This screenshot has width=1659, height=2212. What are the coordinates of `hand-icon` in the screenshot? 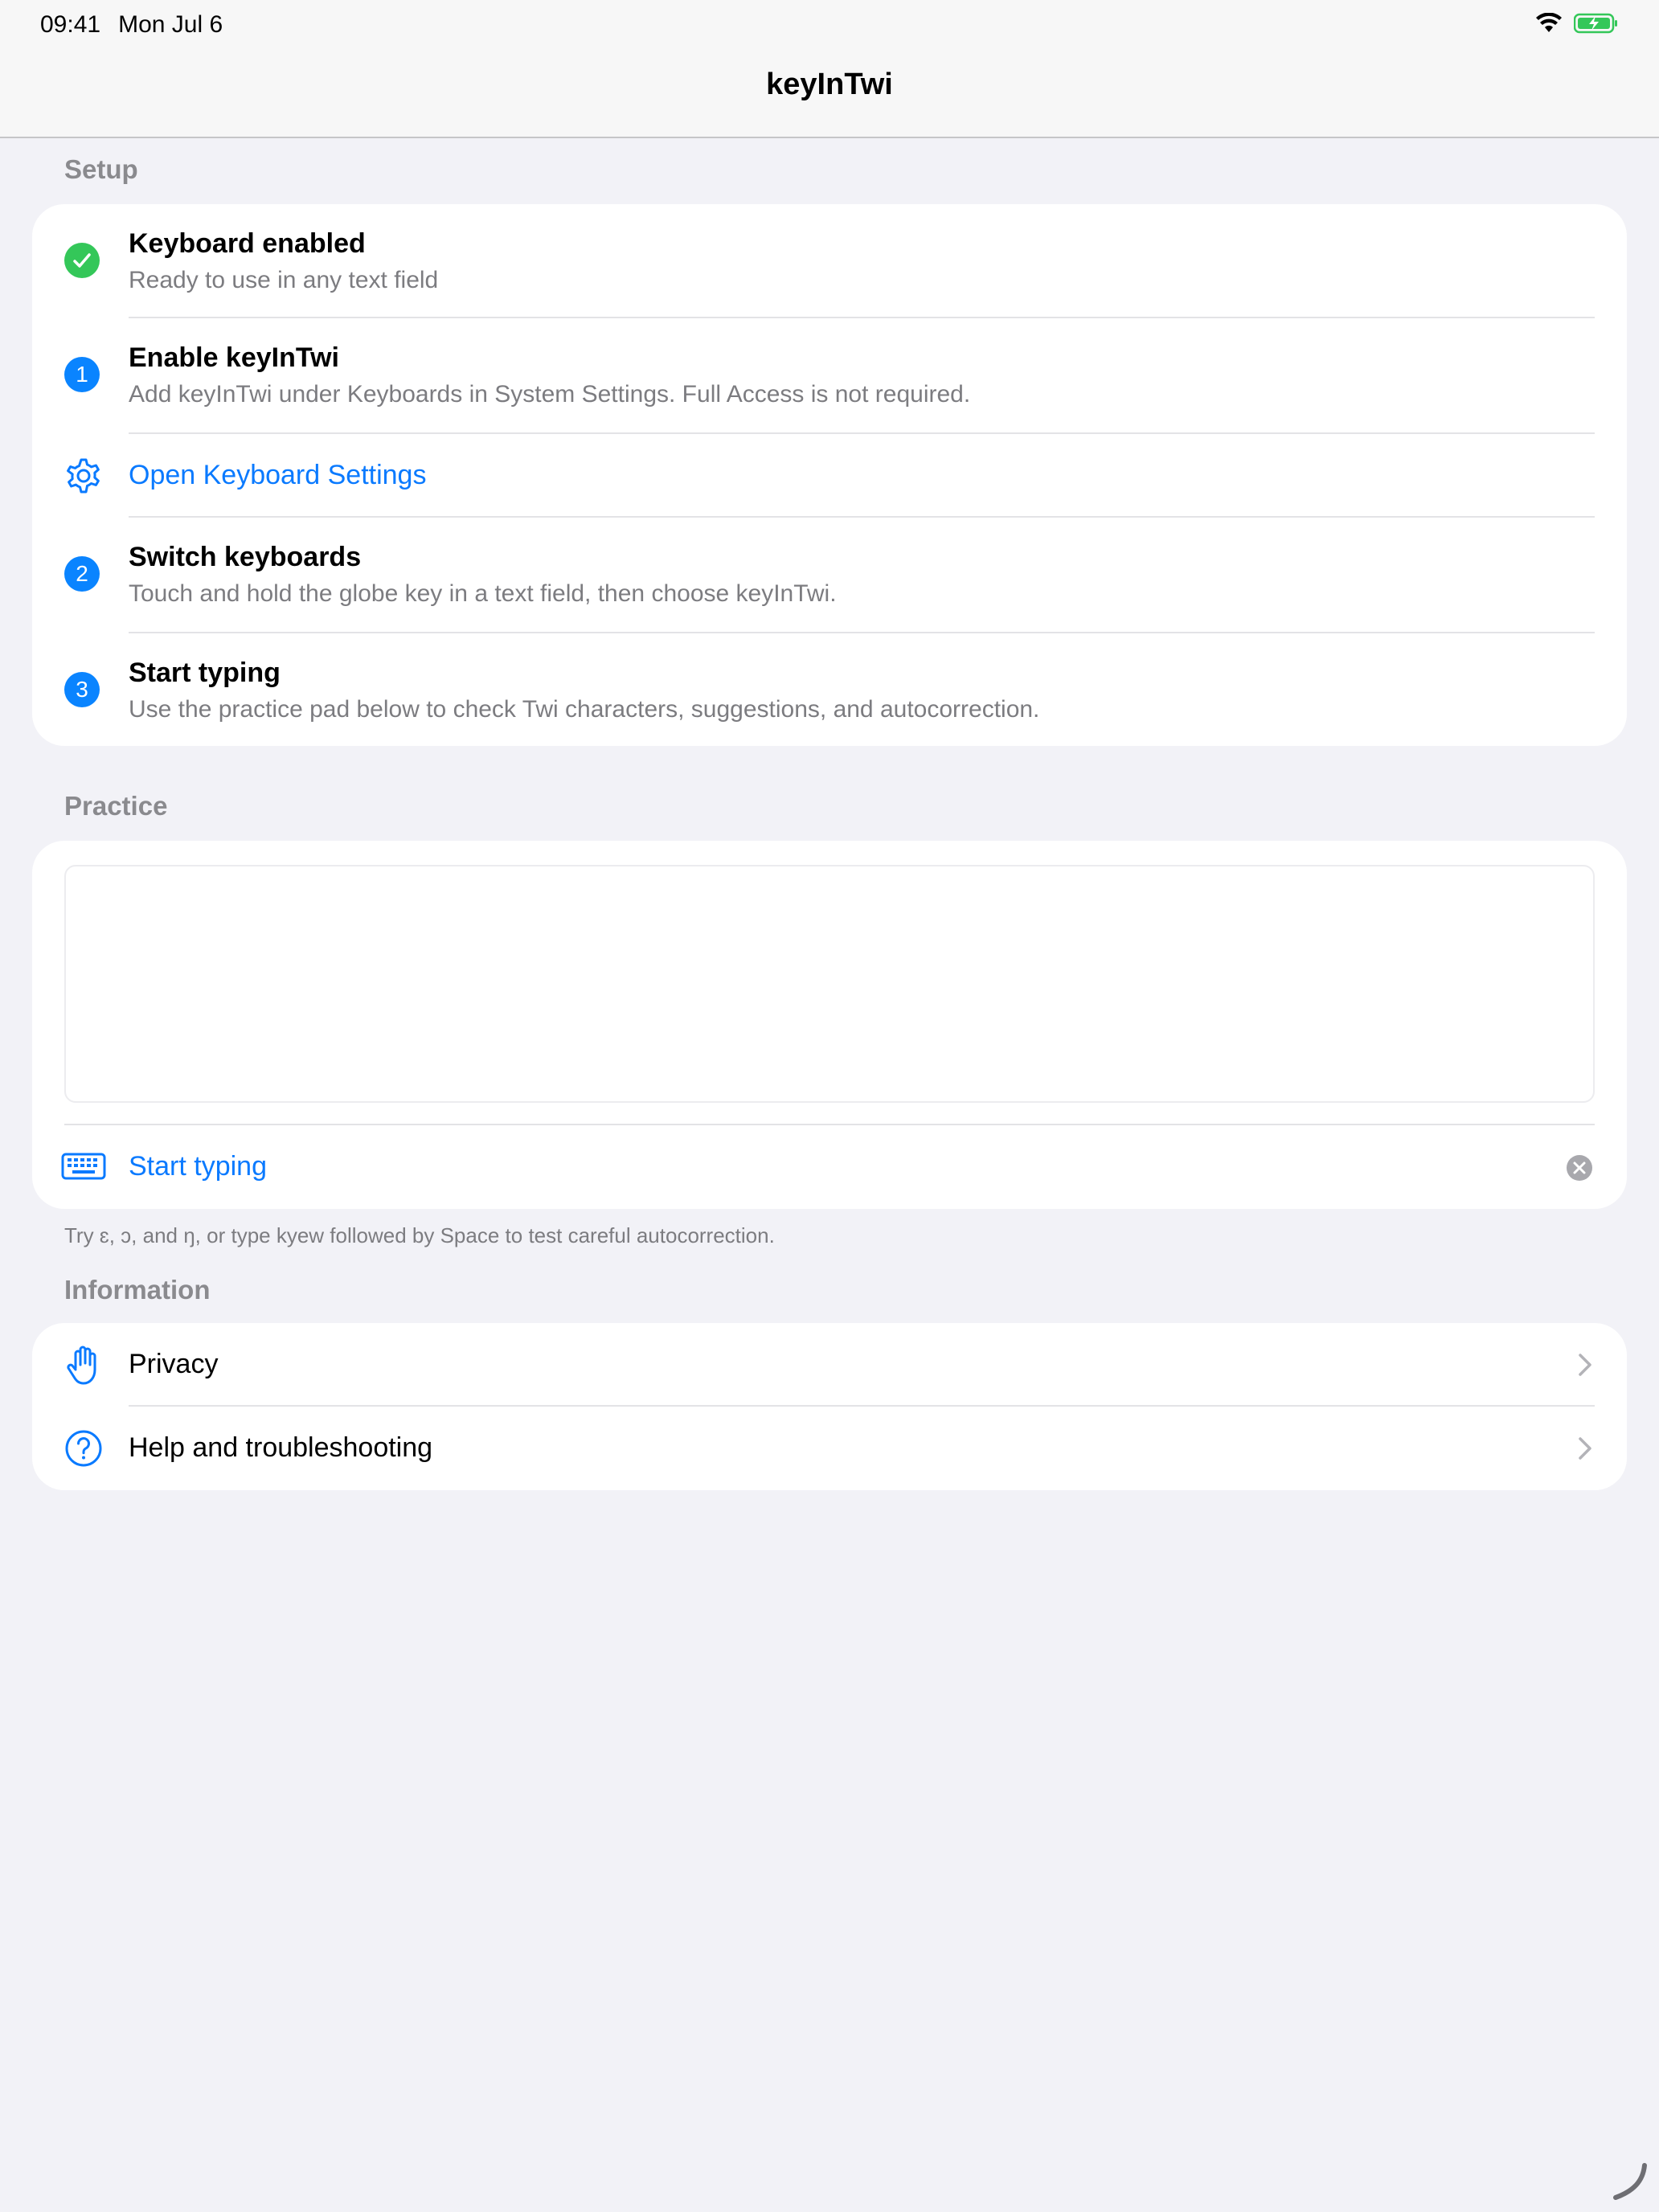 It's located at (83, 1364).